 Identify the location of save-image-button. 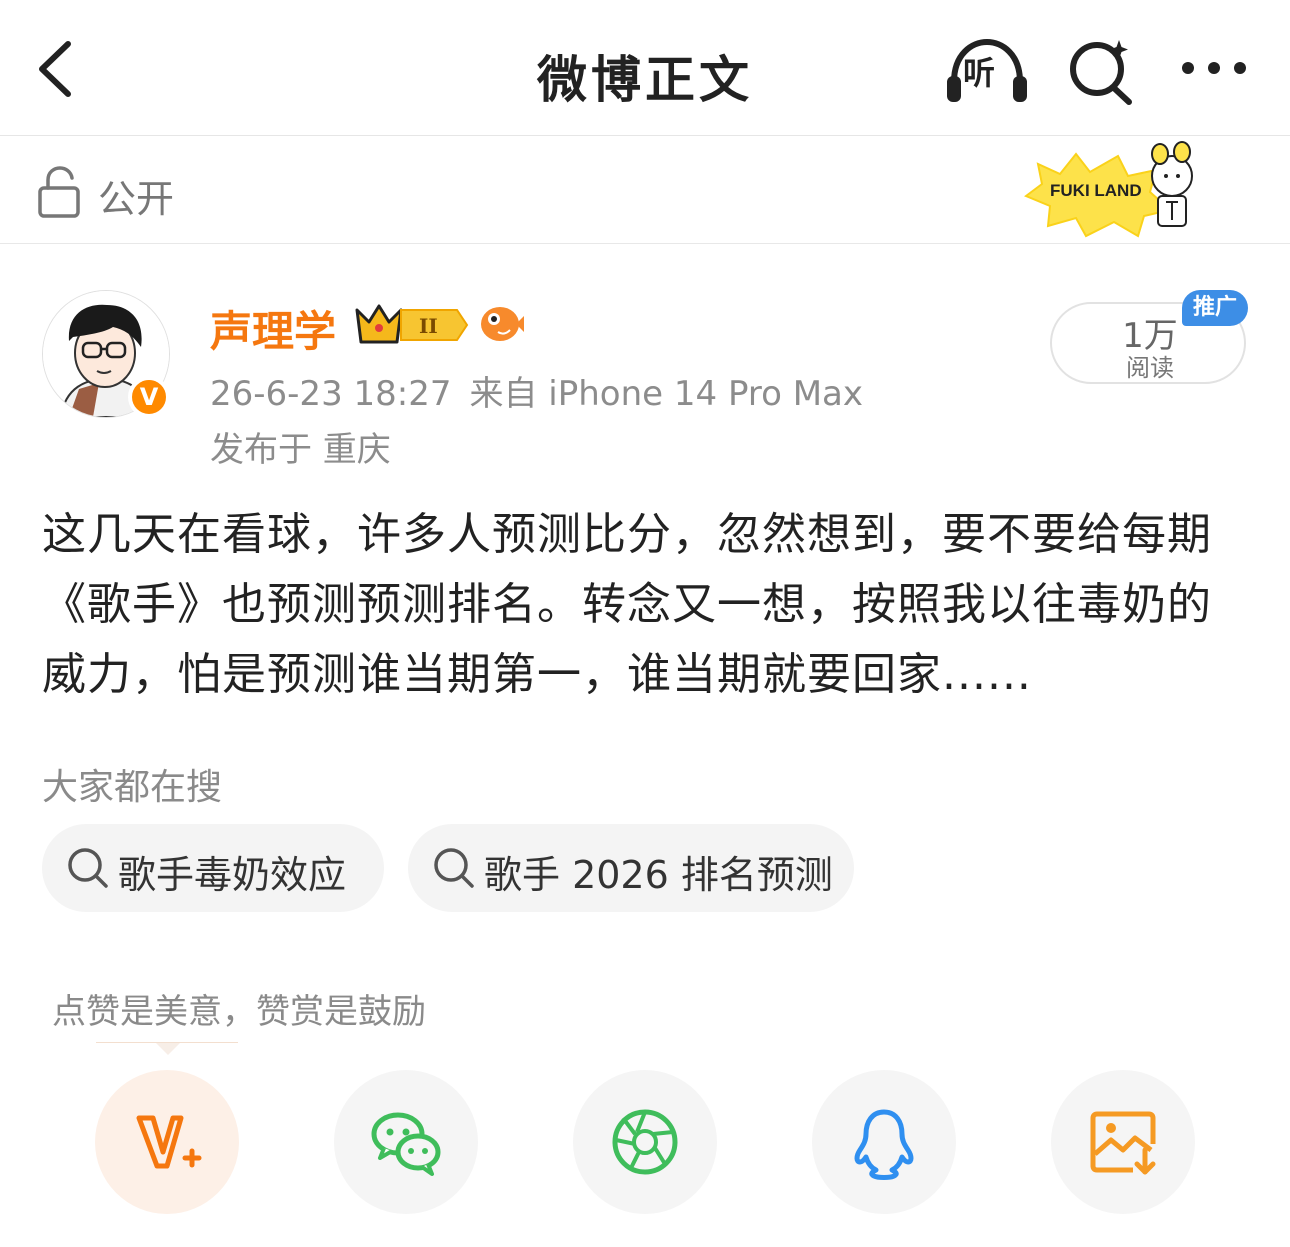
(1123, 1142).